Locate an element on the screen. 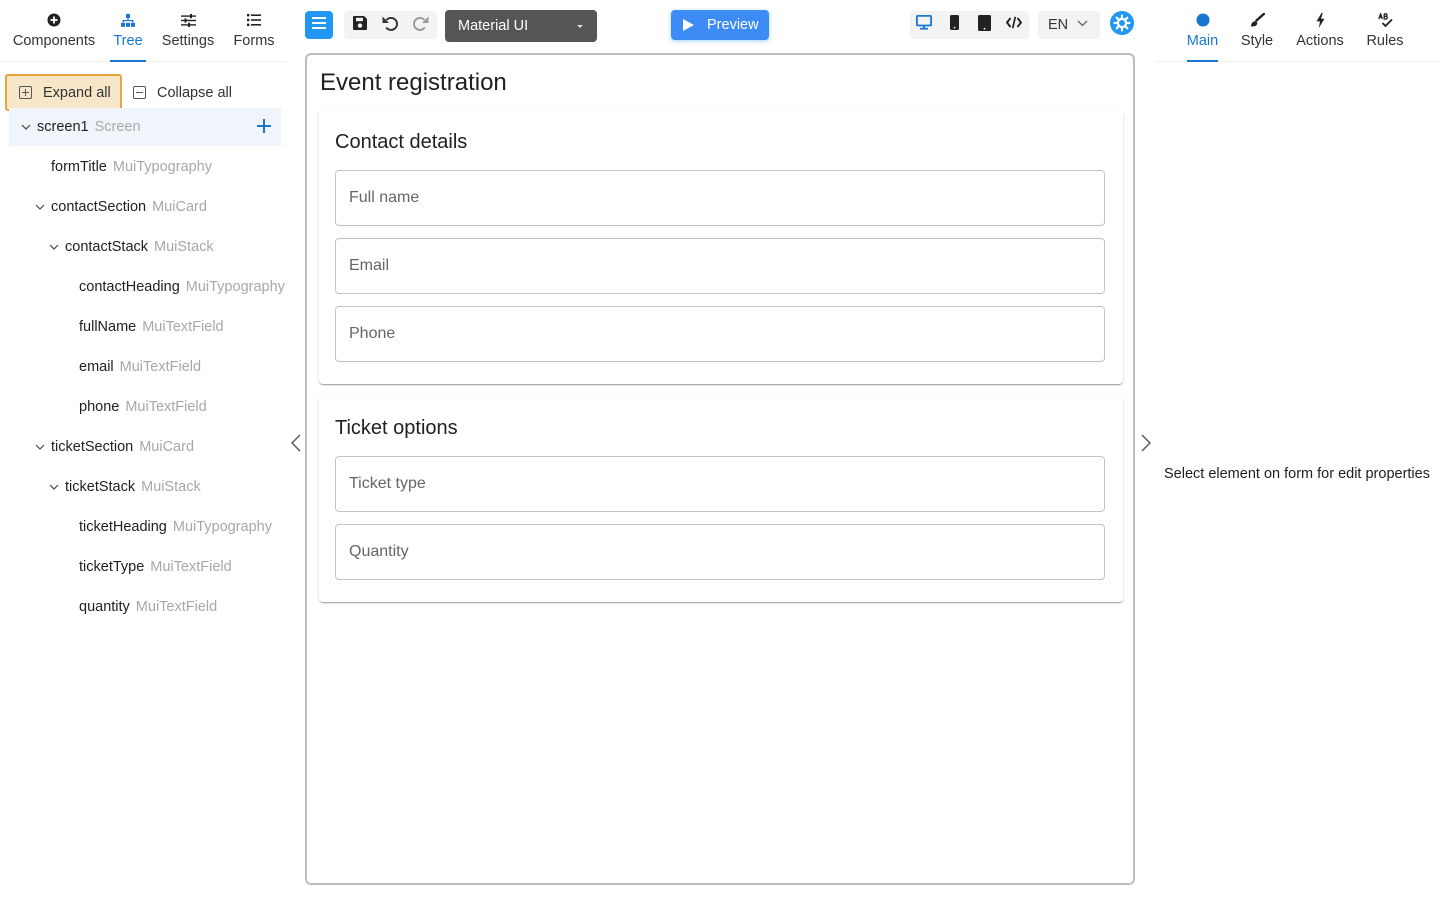 The height and width of the screenshot is (900, 1440). bolt-icon is located at coordinates (1320, 20).